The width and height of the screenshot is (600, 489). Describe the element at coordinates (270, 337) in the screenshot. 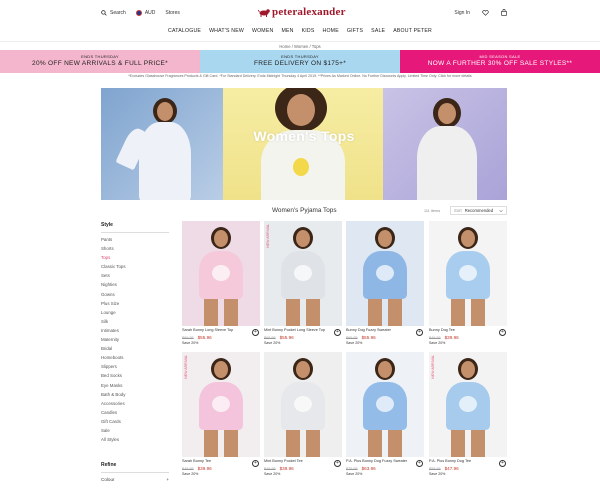

I see `original-price: $69.95` at that location.